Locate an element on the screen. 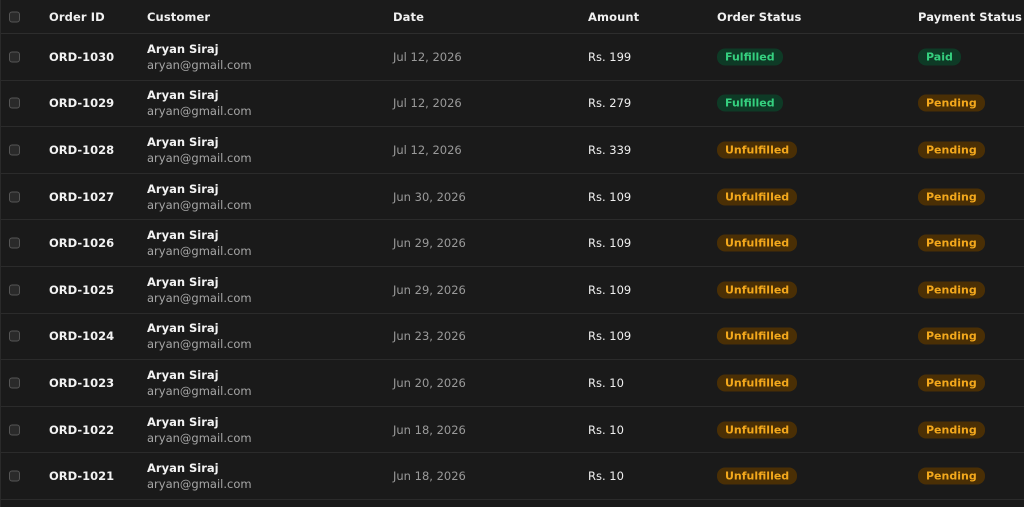 The height and width of the screenshot is (507, 1024). order-id: ORD-1022 is located at coordinates (81, 430).